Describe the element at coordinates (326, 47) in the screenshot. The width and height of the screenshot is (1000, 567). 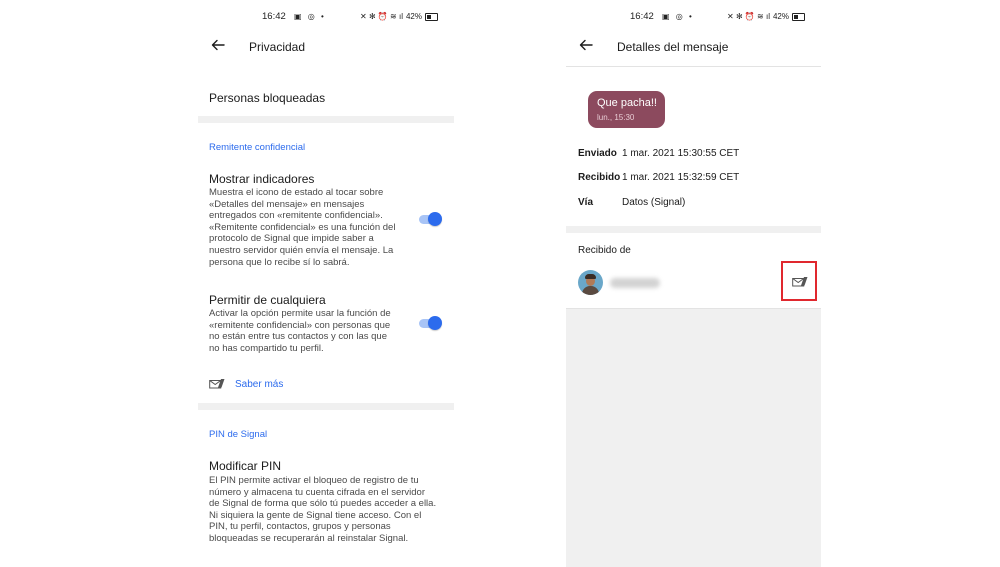
I see `app-bar: Privacidad` at that location.